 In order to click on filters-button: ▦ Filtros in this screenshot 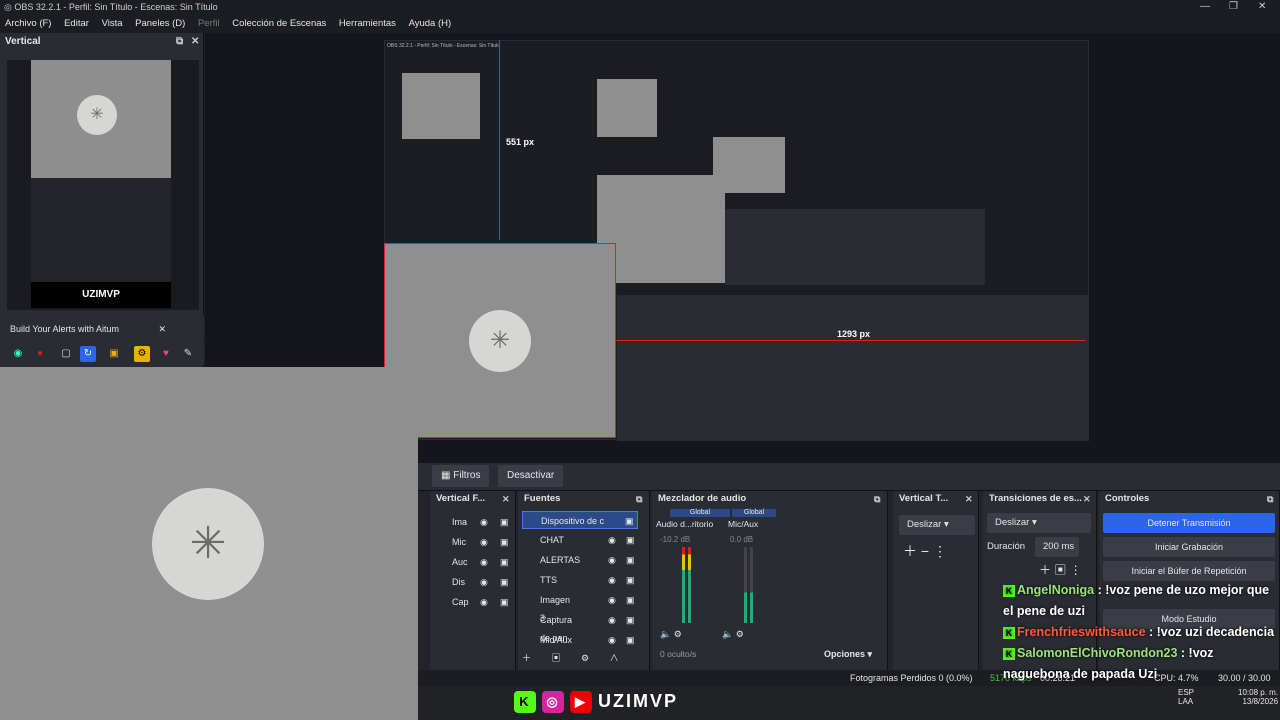, I will do `click(461, 476)`.